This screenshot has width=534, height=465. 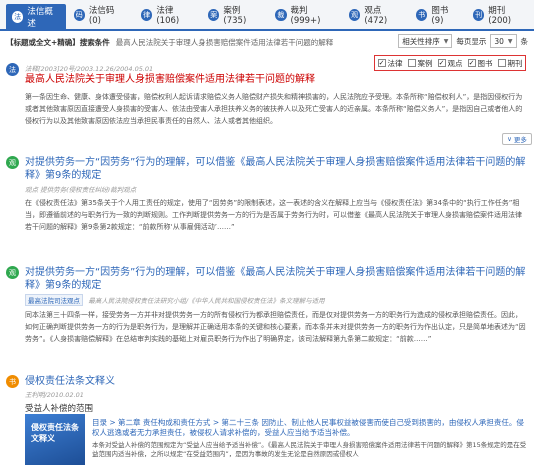 I want to click on tab-label: 法信码 (0), so click(x=101, y=15).